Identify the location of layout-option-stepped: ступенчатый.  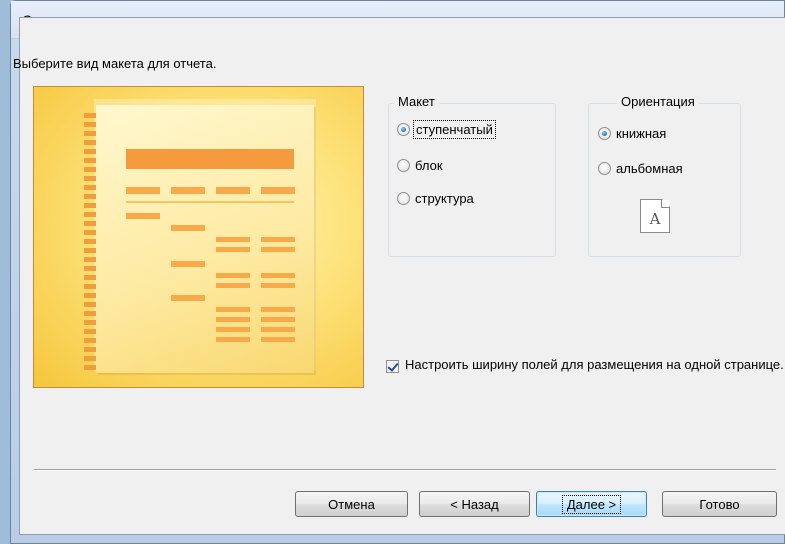
(446, 129).